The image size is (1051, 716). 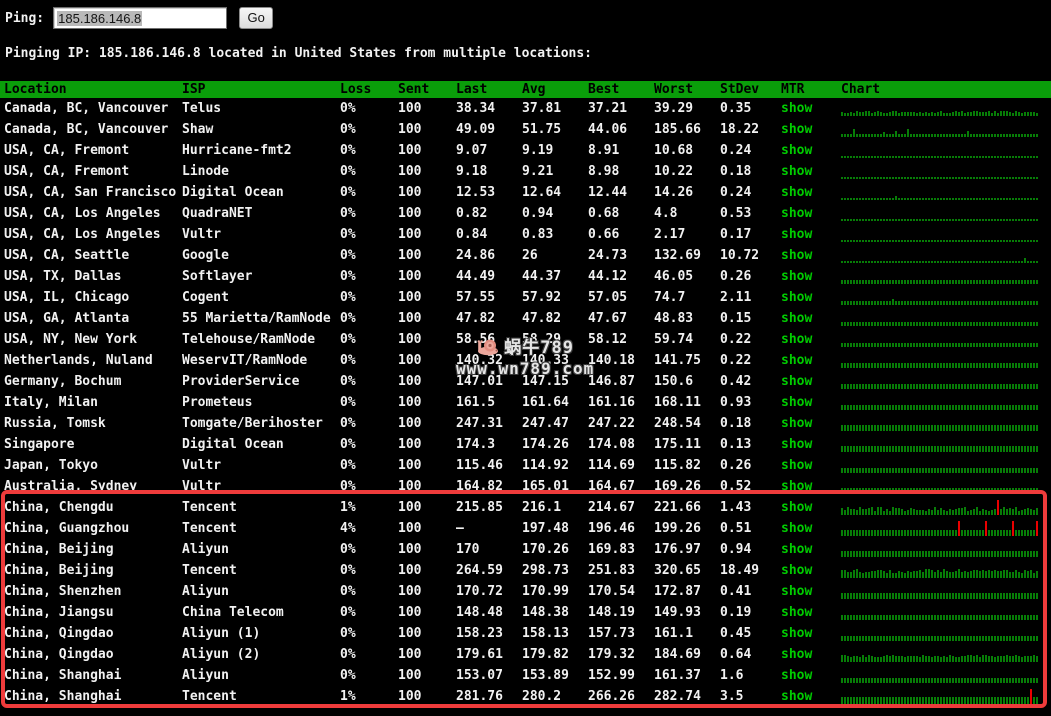 What do you see at coordinates (140, 18) in the screenshot?
I see `ping-input: 185.186.146.8` at bounding box center [140, 18].